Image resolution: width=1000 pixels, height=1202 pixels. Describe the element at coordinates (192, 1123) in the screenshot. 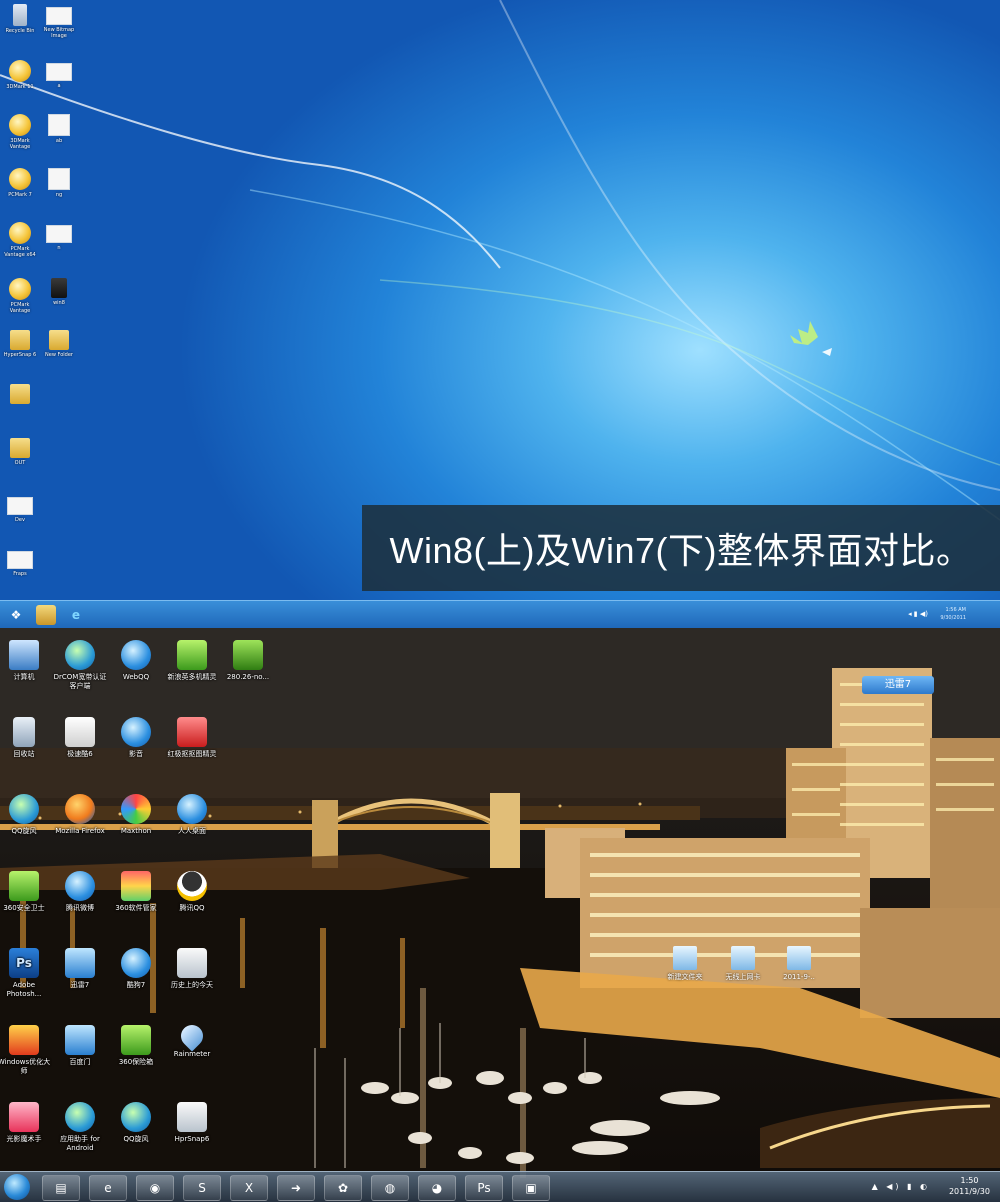

I see `win7-desktop-icon: HprSnap6` at that location.